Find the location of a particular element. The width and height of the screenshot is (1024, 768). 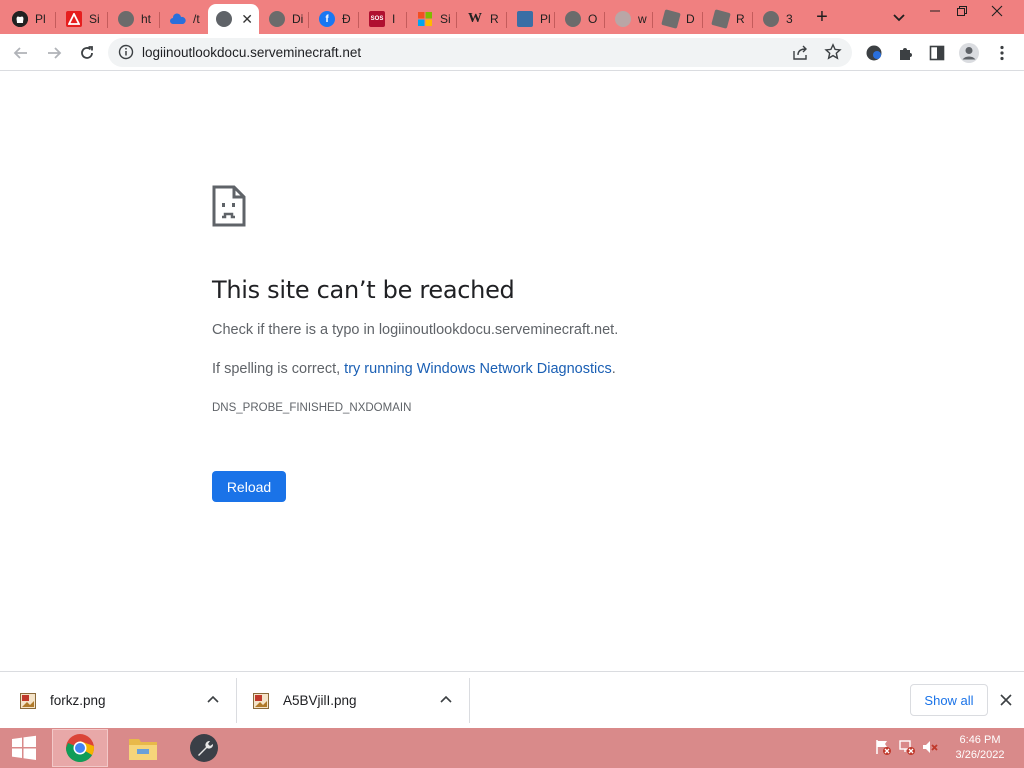

download-item: A5BVjilI.png is located at coordinates (361, 700).